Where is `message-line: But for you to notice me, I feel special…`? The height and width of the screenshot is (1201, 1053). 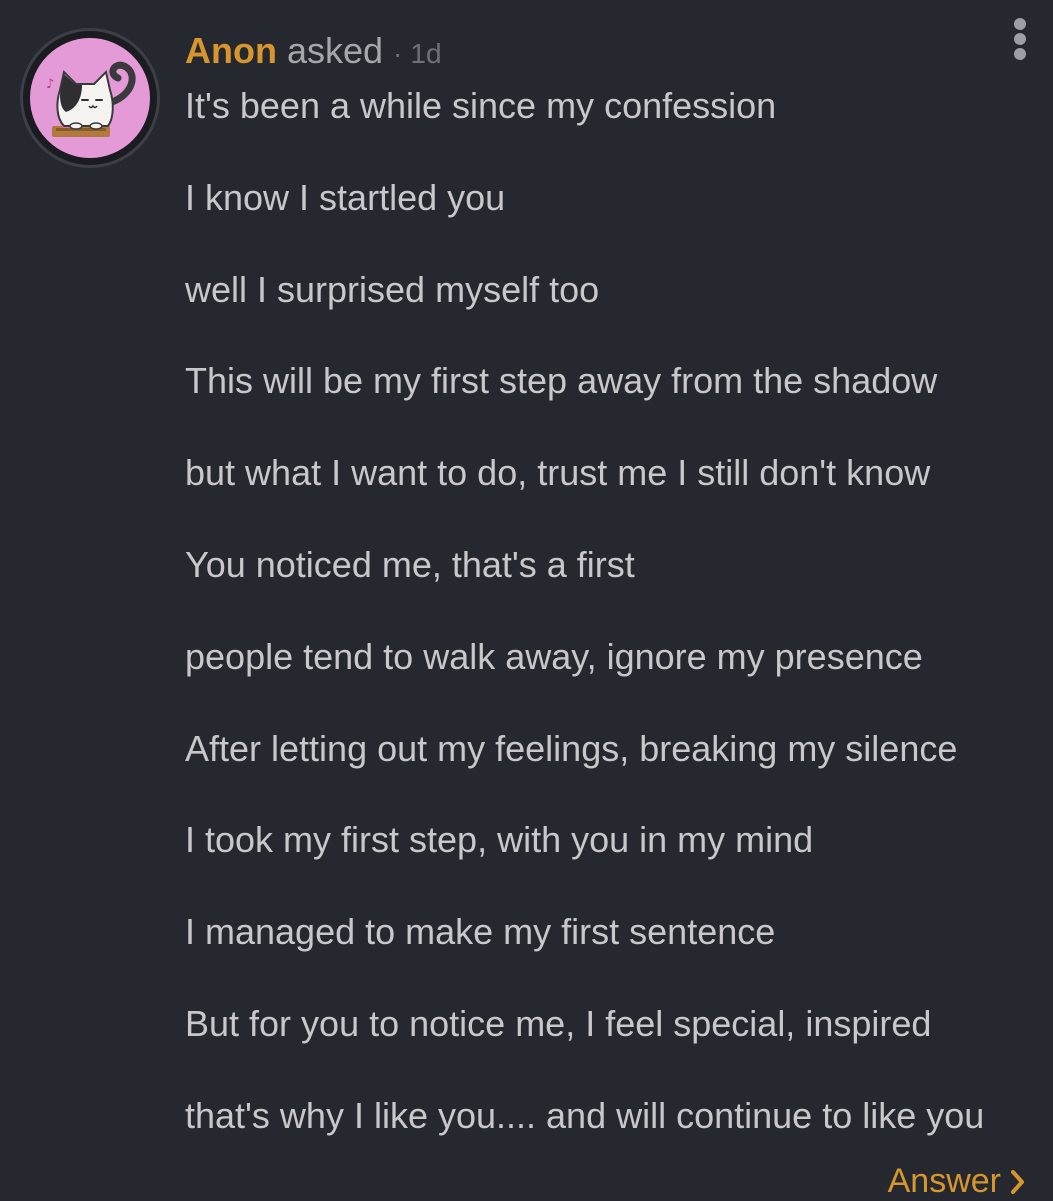 message-line: But for you to notice me, I feel special… is located at coordinates (558, 1023).